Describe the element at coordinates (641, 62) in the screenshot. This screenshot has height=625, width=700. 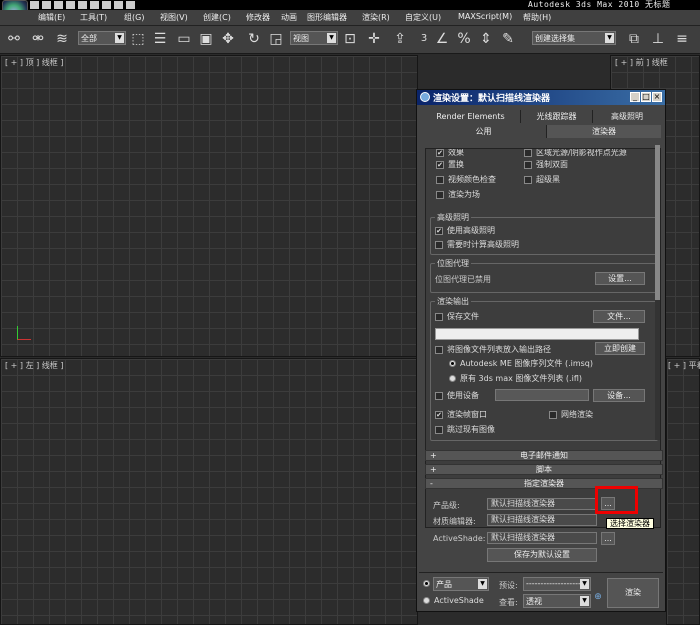
I see `viewport-front-label: [ + ] 前 ] 线框` at that location.